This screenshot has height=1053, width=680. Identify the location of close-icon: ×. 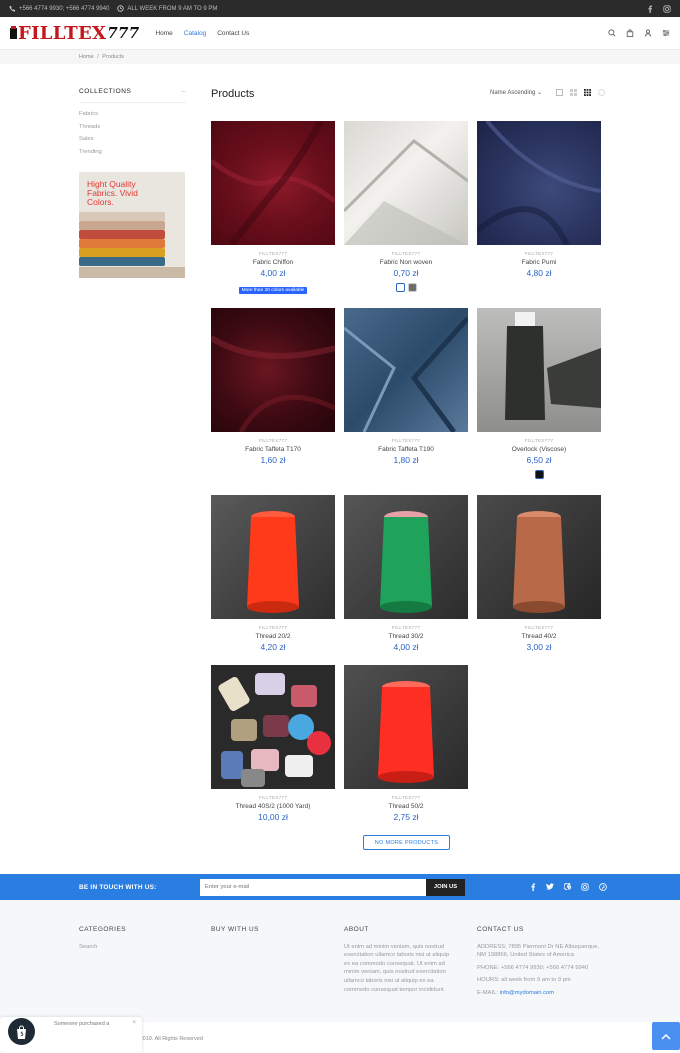
(134, 1023).